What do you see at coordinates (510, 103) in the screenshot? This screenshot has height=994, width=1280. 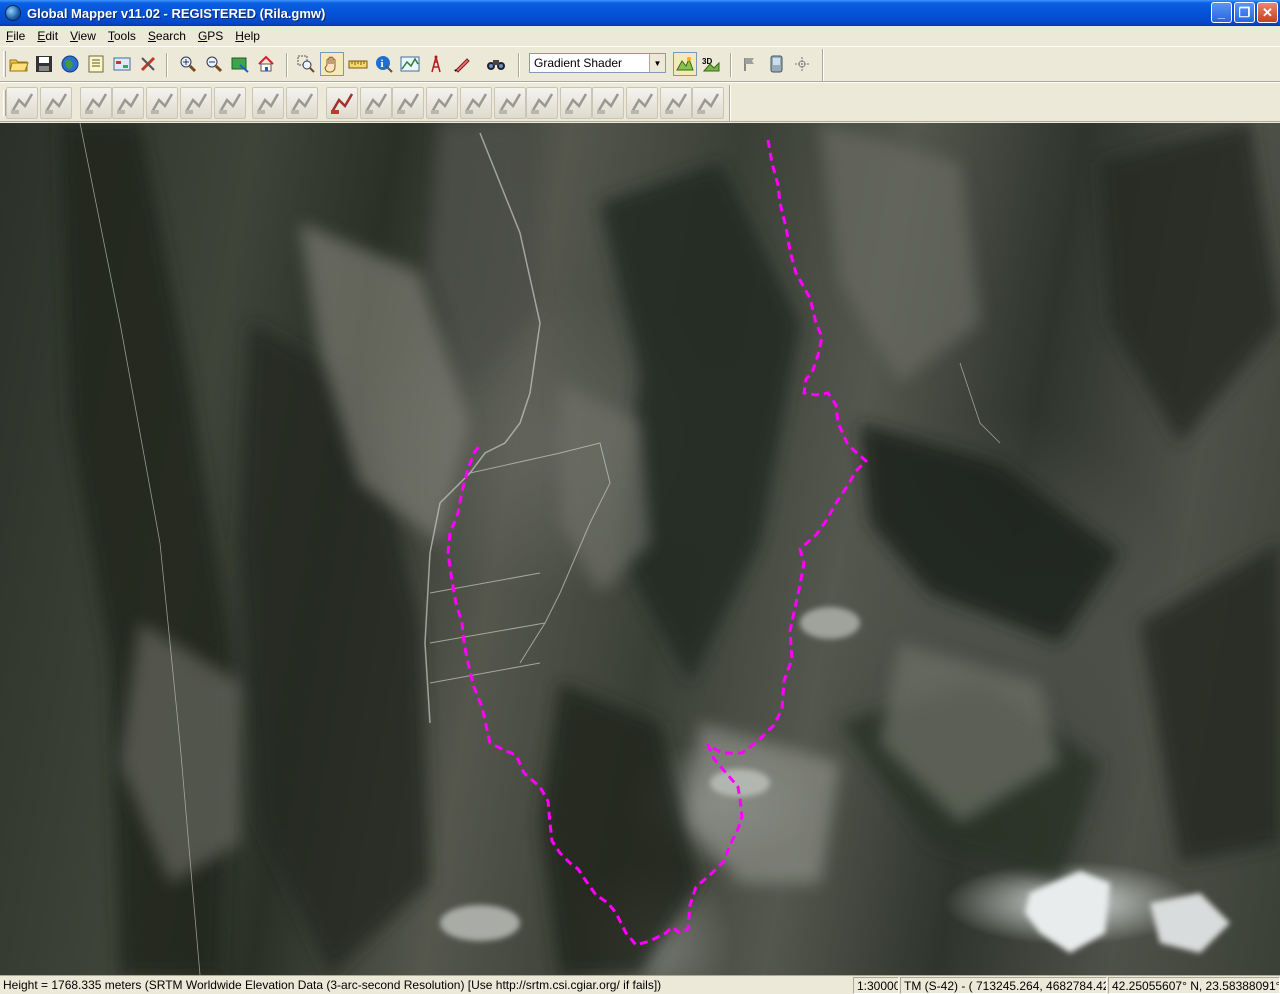 I see `union-areas-icon` at bounding box center [510, 103].